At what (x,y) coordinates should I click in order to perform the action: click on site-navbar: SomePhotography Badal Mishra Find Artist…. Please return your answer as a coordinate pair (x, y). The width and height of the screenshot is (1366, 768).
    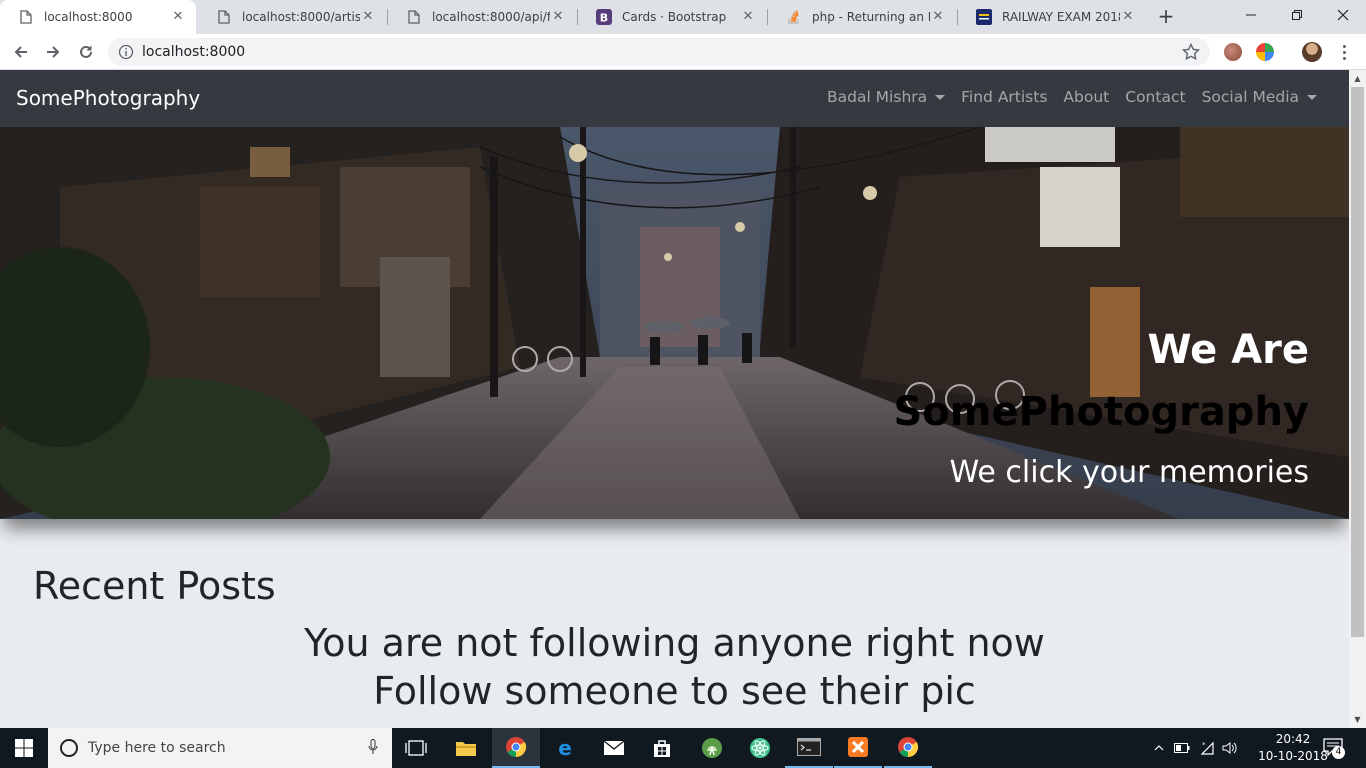
    Looking at the image, I should click on (674, 98).